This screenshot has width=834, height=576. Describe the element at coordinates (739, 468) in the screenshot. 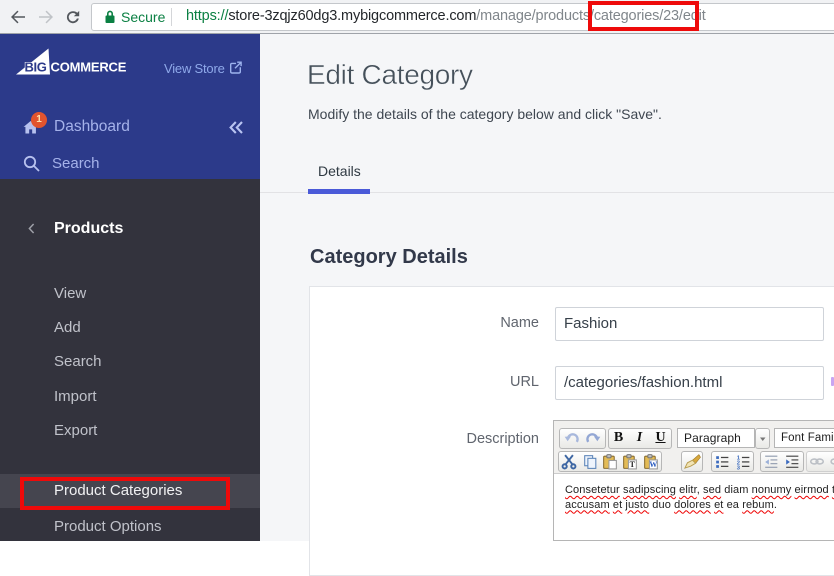

I see `svg-text: 3` at that location.